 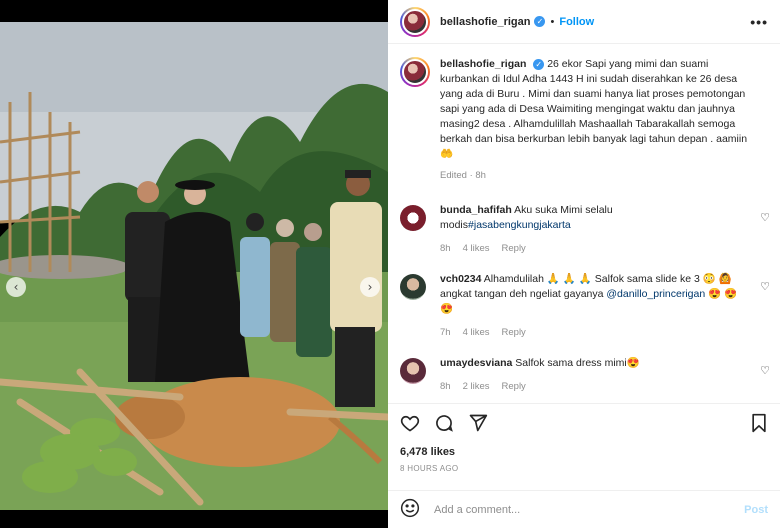 I want to click on post-timestamp: 8 HOURS AGO, so click(x=429, y=468).